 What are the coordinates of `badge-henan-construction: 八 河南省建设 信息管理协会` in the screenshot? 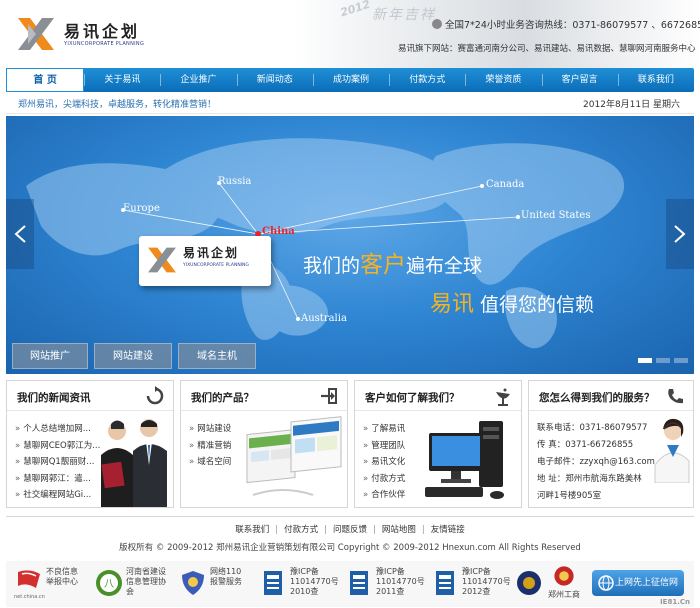 It's located at (135, 584).